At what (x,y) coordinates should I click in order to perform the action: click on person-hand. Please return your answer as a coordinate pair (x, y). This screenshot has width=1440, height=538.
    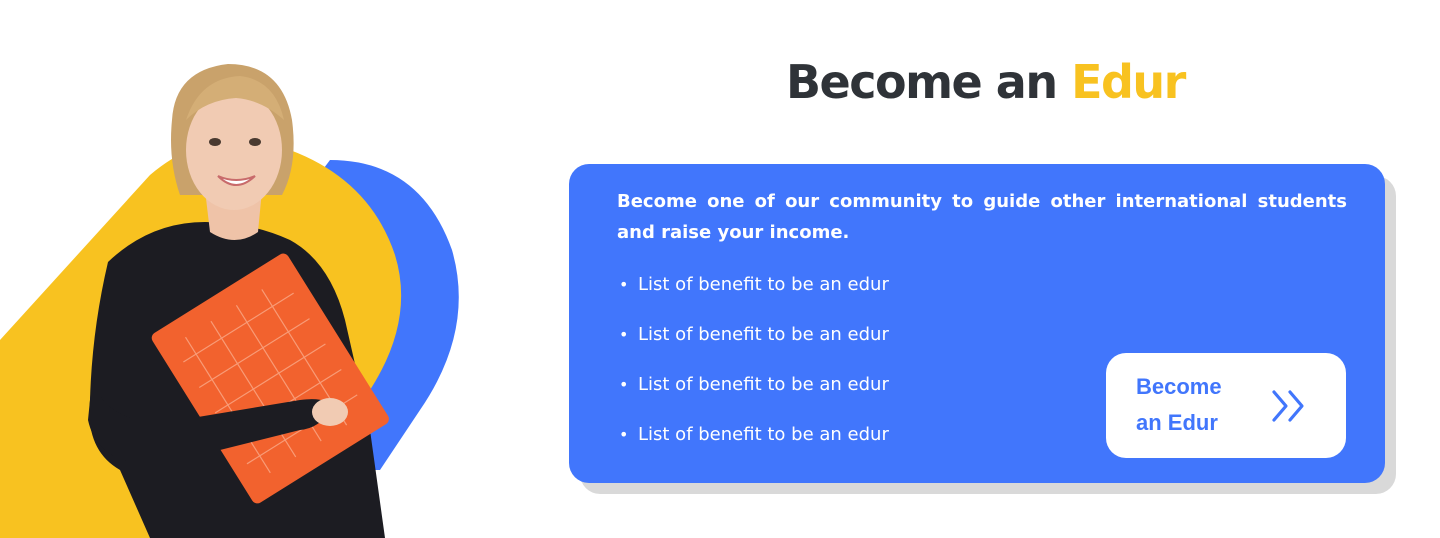
    Looking at the image, I should click on (330, 412).